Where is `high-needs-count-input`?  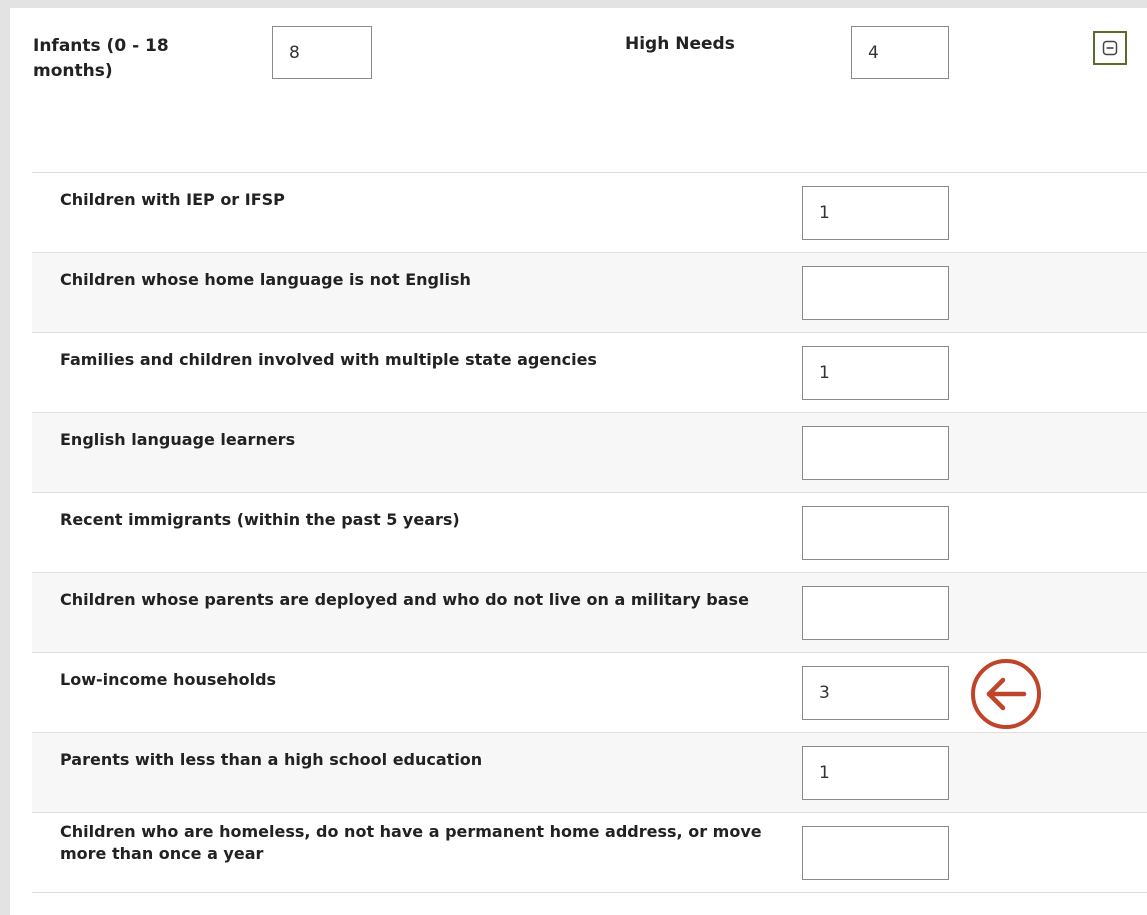
high-needs-count-input is located at coordinates (900, 52).